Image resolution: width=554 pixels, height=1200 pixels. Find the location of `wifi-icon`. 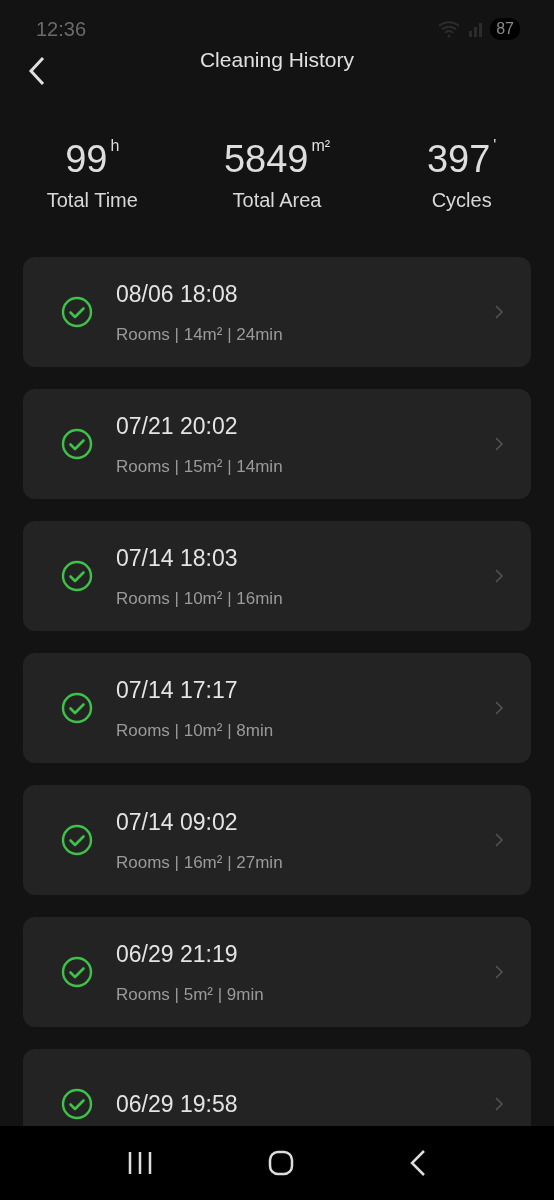

wifi-icon is located at coordinates (449, 29).